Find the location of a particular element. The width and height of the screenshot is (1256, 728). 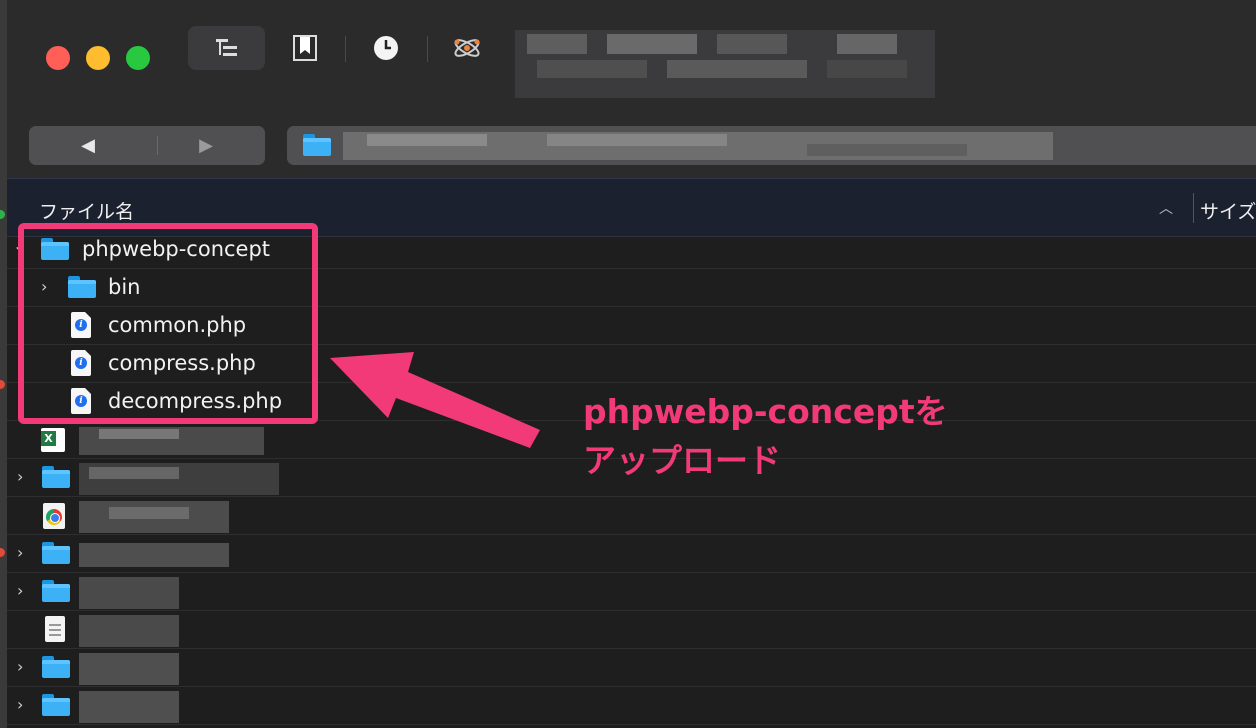

sync-button is located at coordinates (467, 48).